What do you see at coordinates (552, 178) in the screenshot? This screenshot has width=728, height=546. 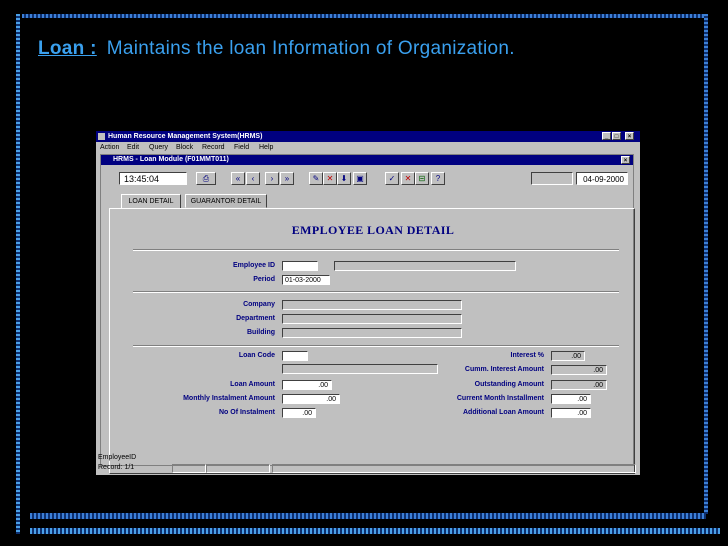 I see `status-box` at bounding box center [552, 178].